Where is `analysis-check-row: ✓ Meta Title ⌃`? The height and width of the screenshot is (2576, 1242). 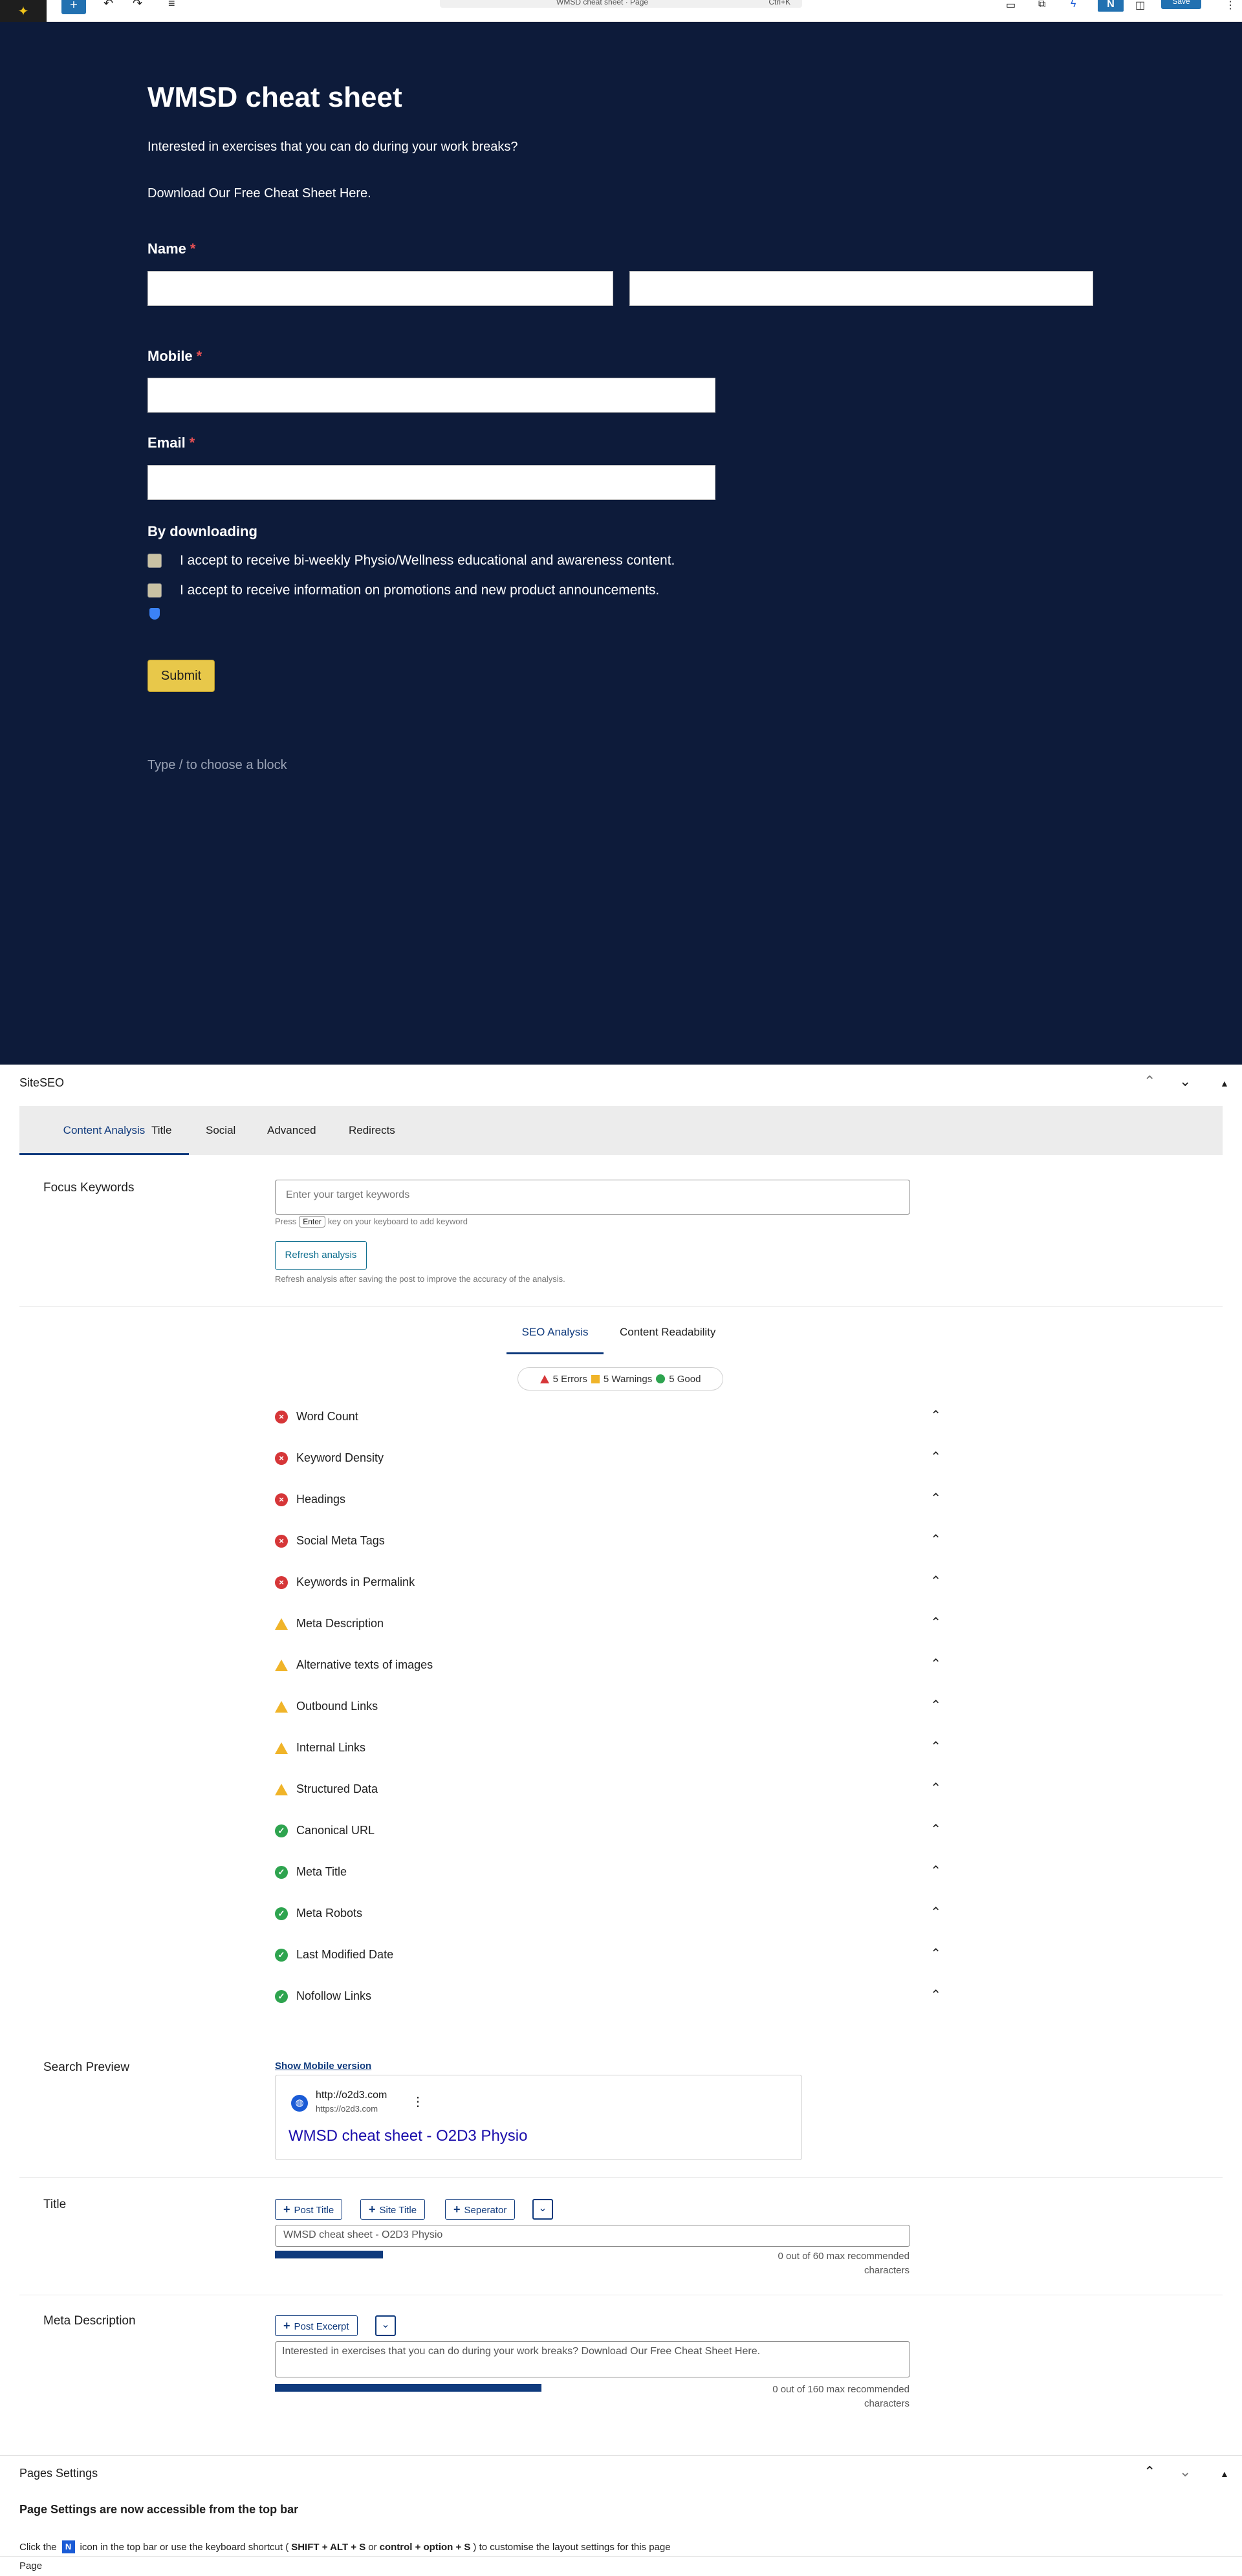 analysis-check-row: ✓ Meta Title ⌃ is located at coordinates (624, 1873).